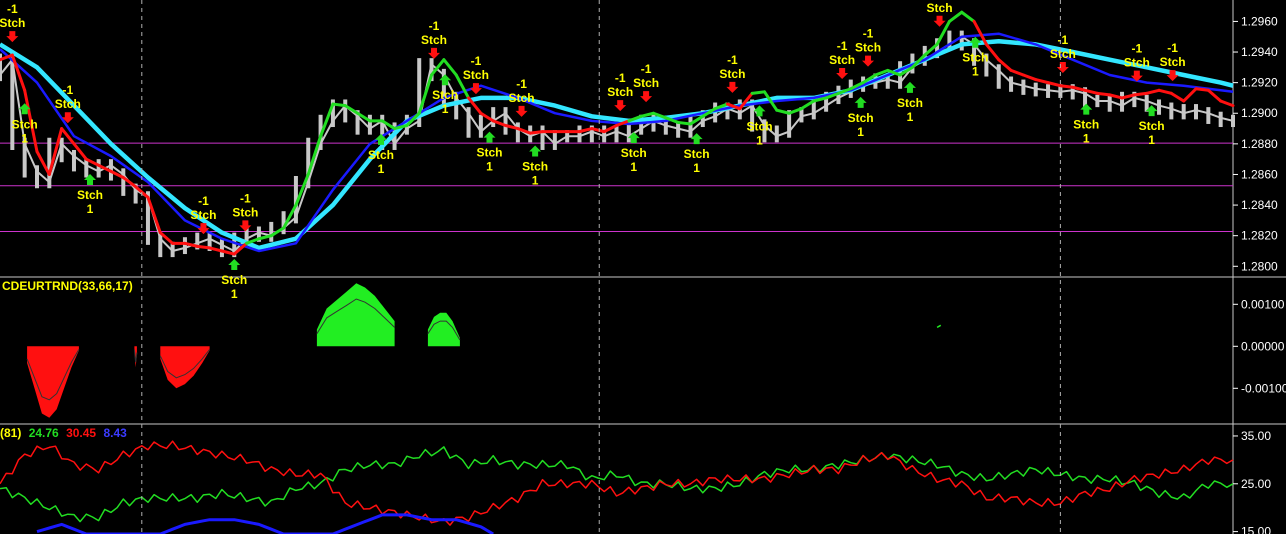 The image size is (1286, 534). What do you see at coordinates (1259, 266) in the screenshot?
I see `price-tick-label-8: 1.2800` at bounding box center [1259, 266].